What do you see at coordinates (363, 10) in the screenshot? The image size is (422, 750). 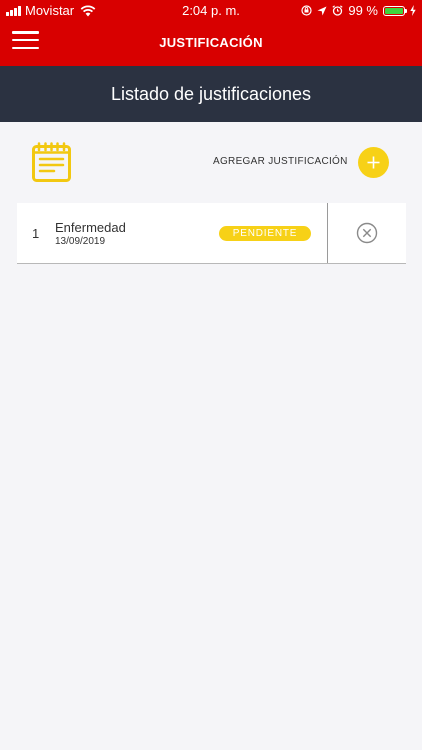 I see `battery-percent: 99 %` at bounding box center [363, 10].